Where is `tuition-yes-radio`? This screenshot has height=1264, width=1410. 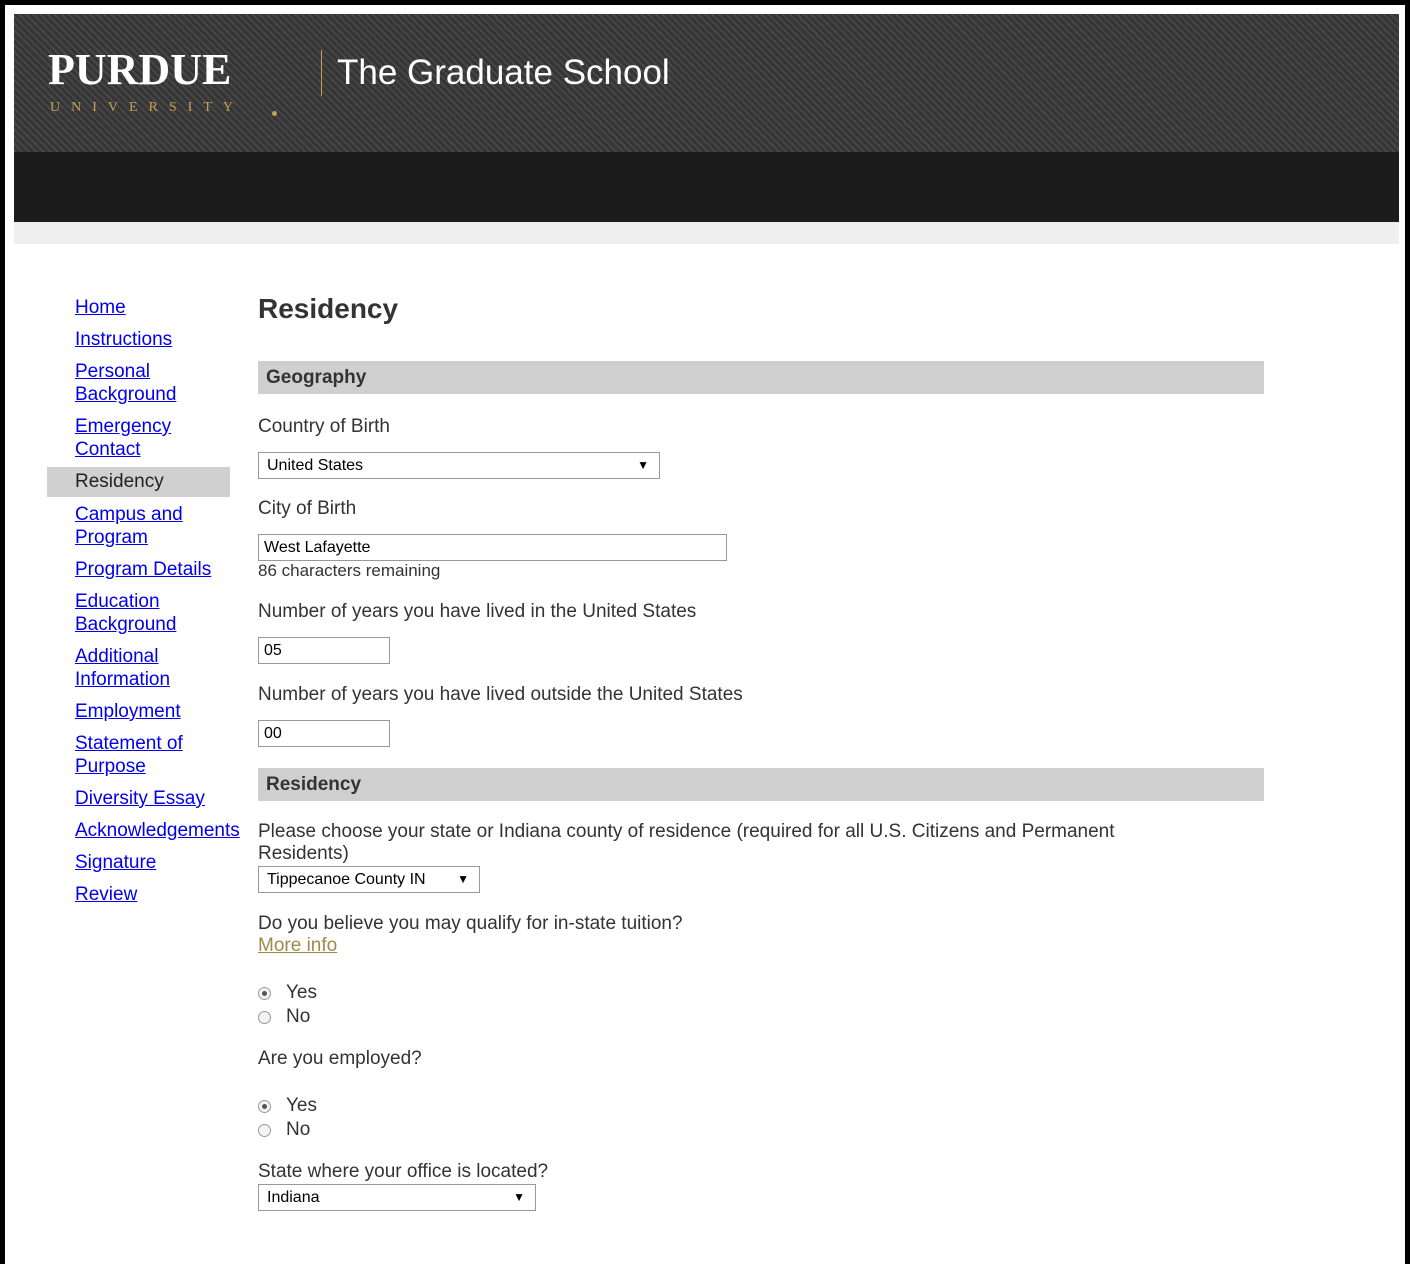 tuition-yes-radio is located at coordinates (264, 993).